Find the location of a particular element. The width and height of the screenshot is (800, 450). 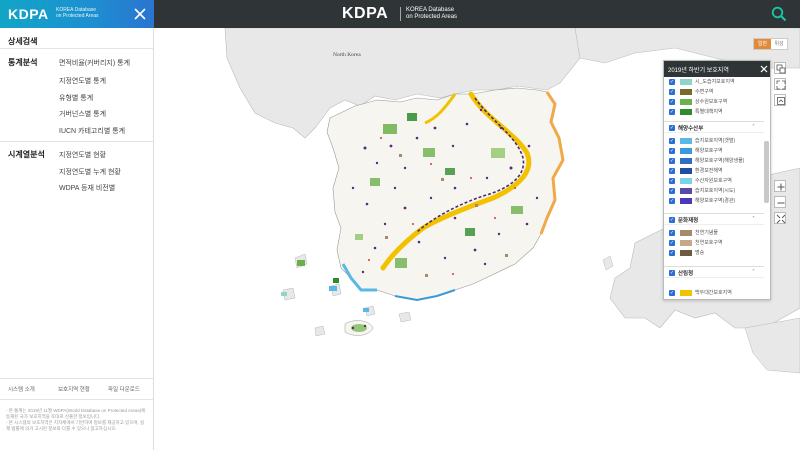

center-subtitle: KOREA Database on Protected Areas is located at coordinates (441, 14).